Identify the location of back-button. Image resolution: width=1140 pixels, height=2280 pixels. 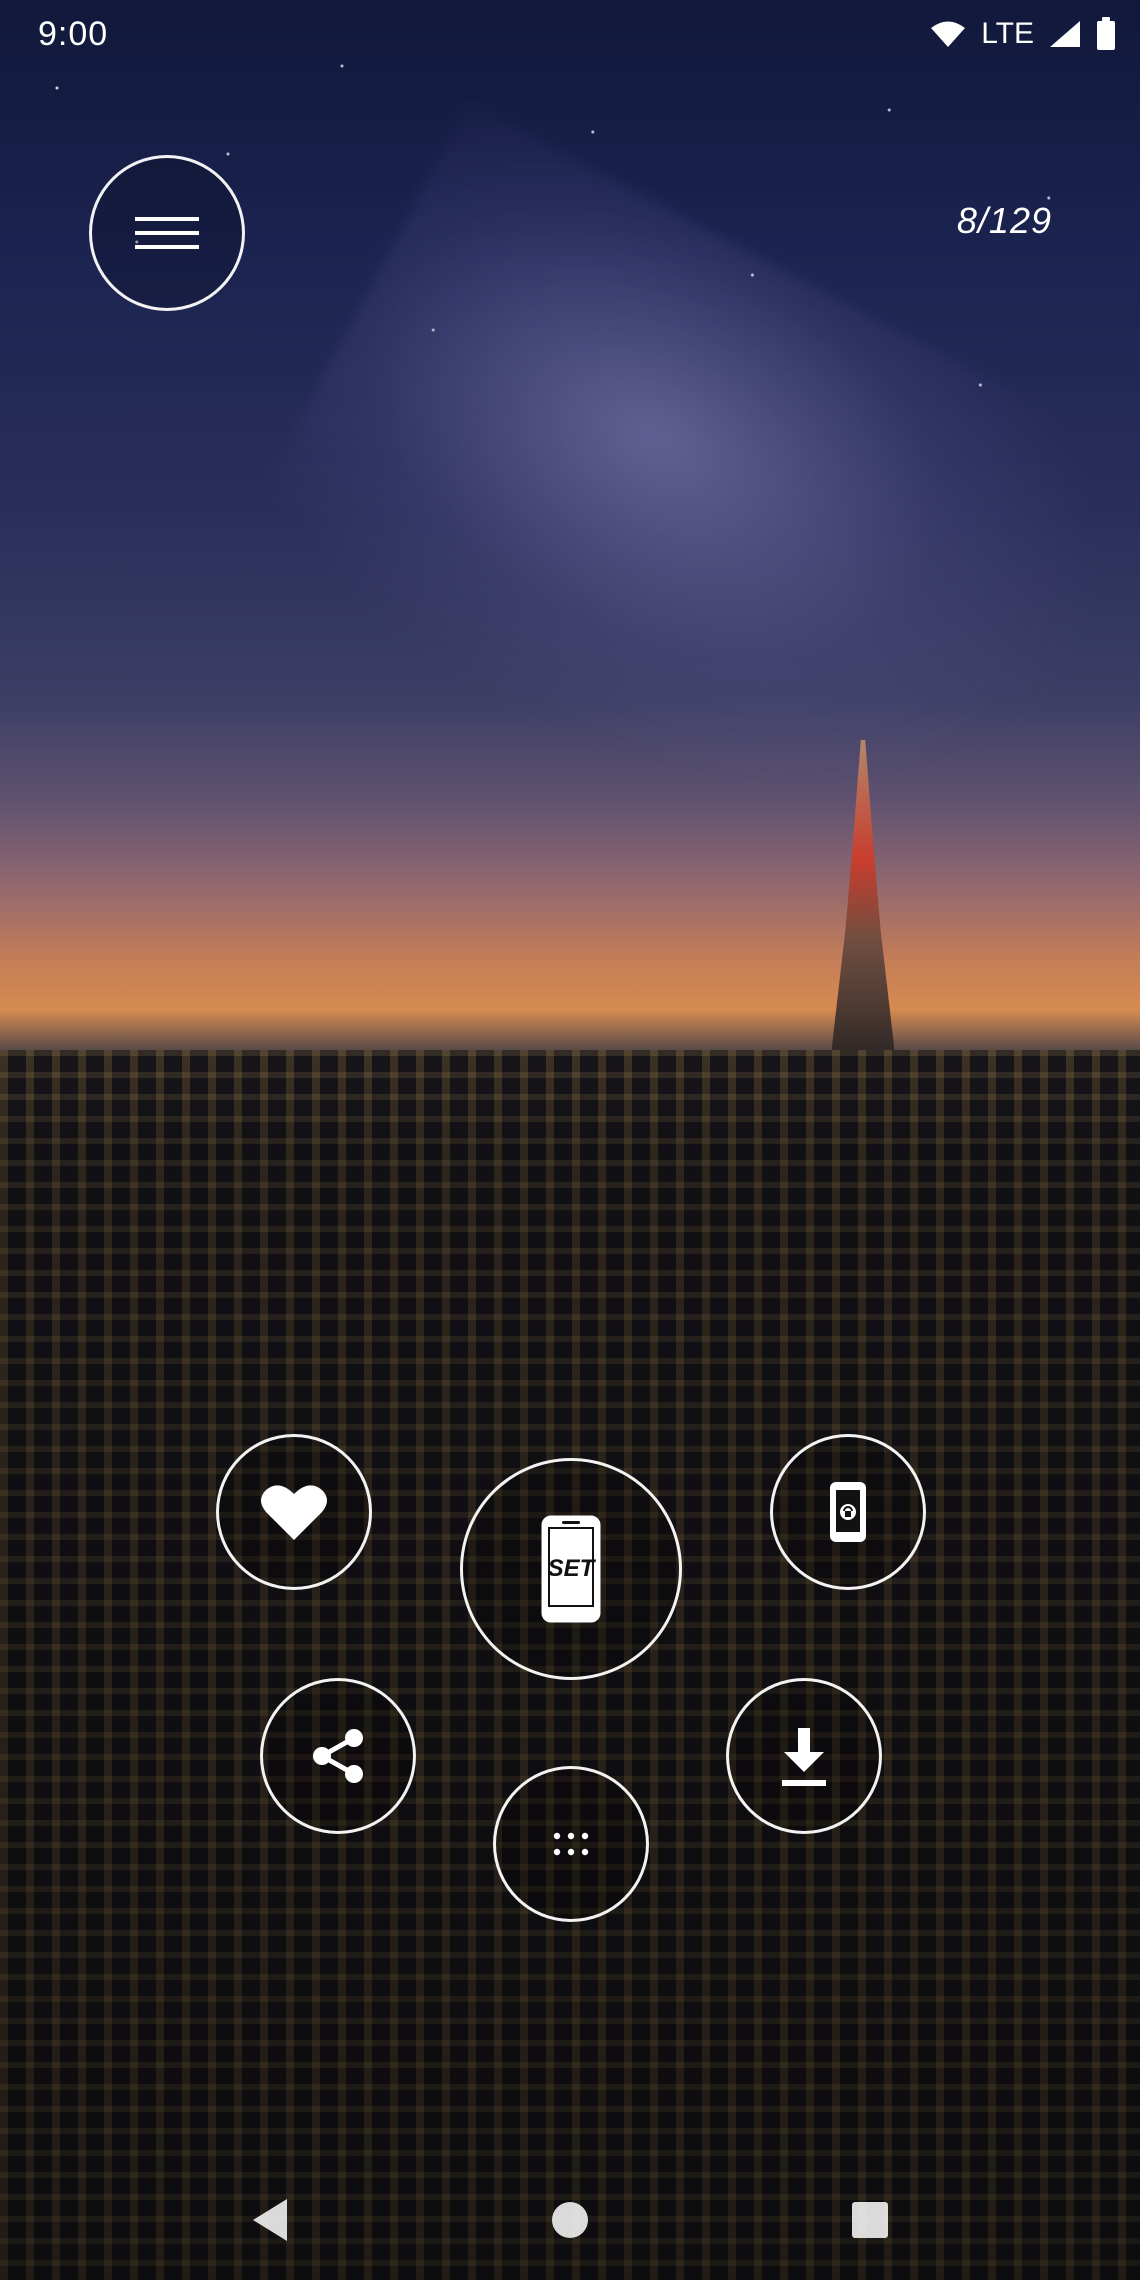
(270, 2220).